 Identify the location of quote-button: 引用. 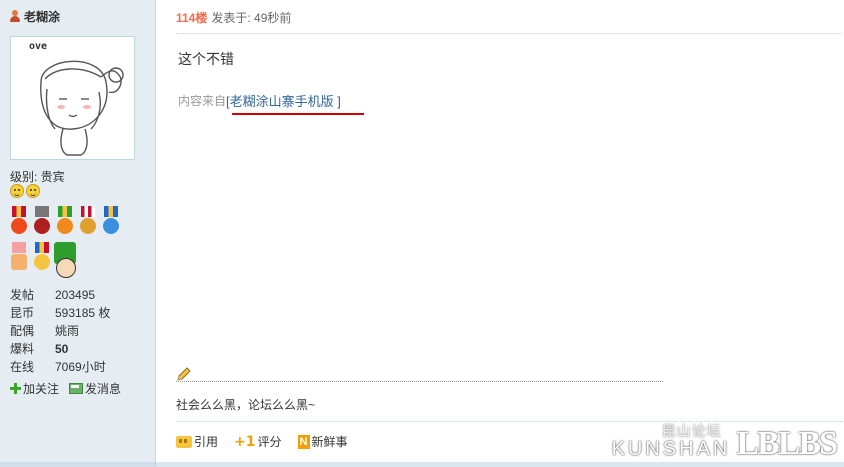
(197, 441).